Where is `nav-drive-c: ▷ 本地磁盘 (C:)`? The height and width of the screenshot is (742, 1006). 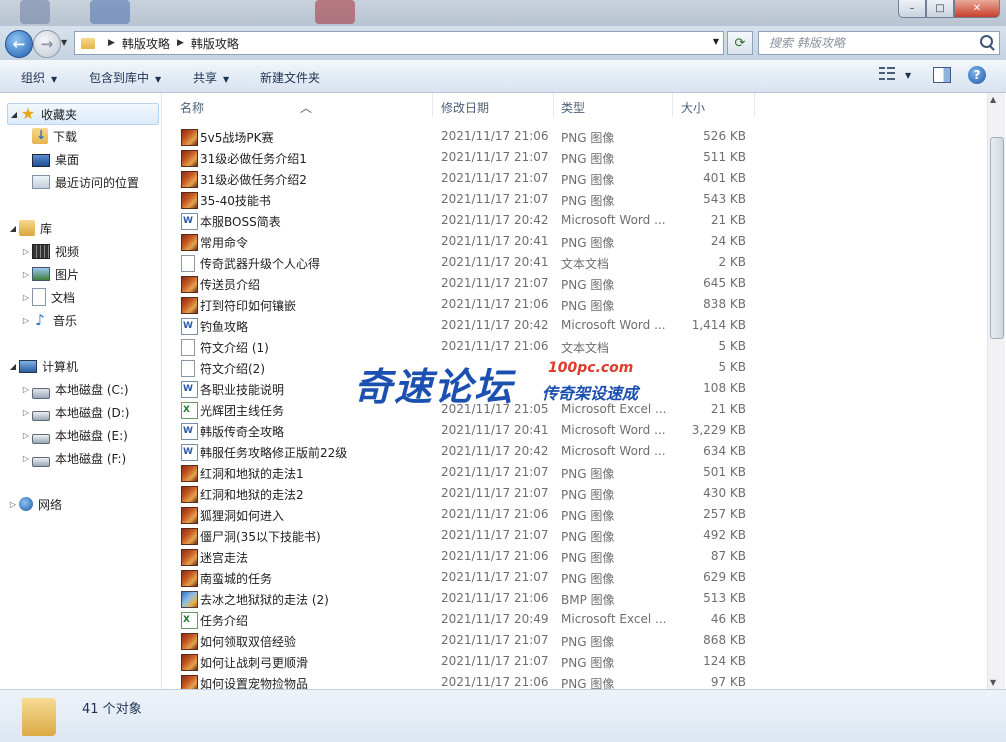
nav-drive-c: ▷ 本地磁盘 (C:) is located at coordinates (74, 389).